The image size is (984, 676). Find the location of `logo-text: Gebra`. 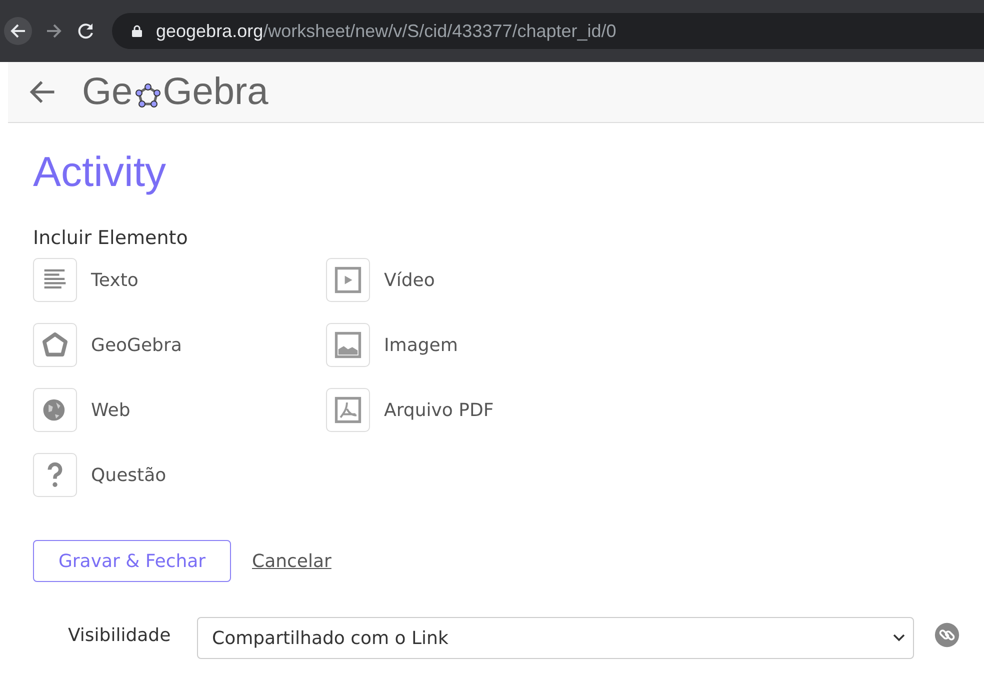

logo-text: Gebra is located at coordinates (215, 92).